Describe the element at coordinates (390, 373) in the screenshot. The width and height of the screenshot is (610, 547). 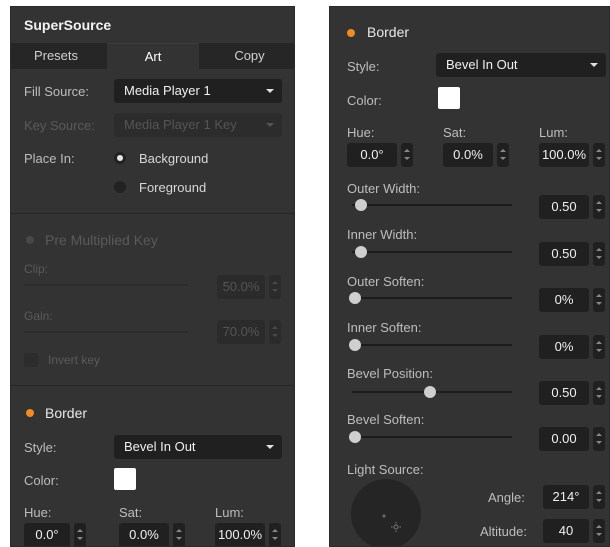
I see `bevel-position-label: Bevel Position:` at that location.